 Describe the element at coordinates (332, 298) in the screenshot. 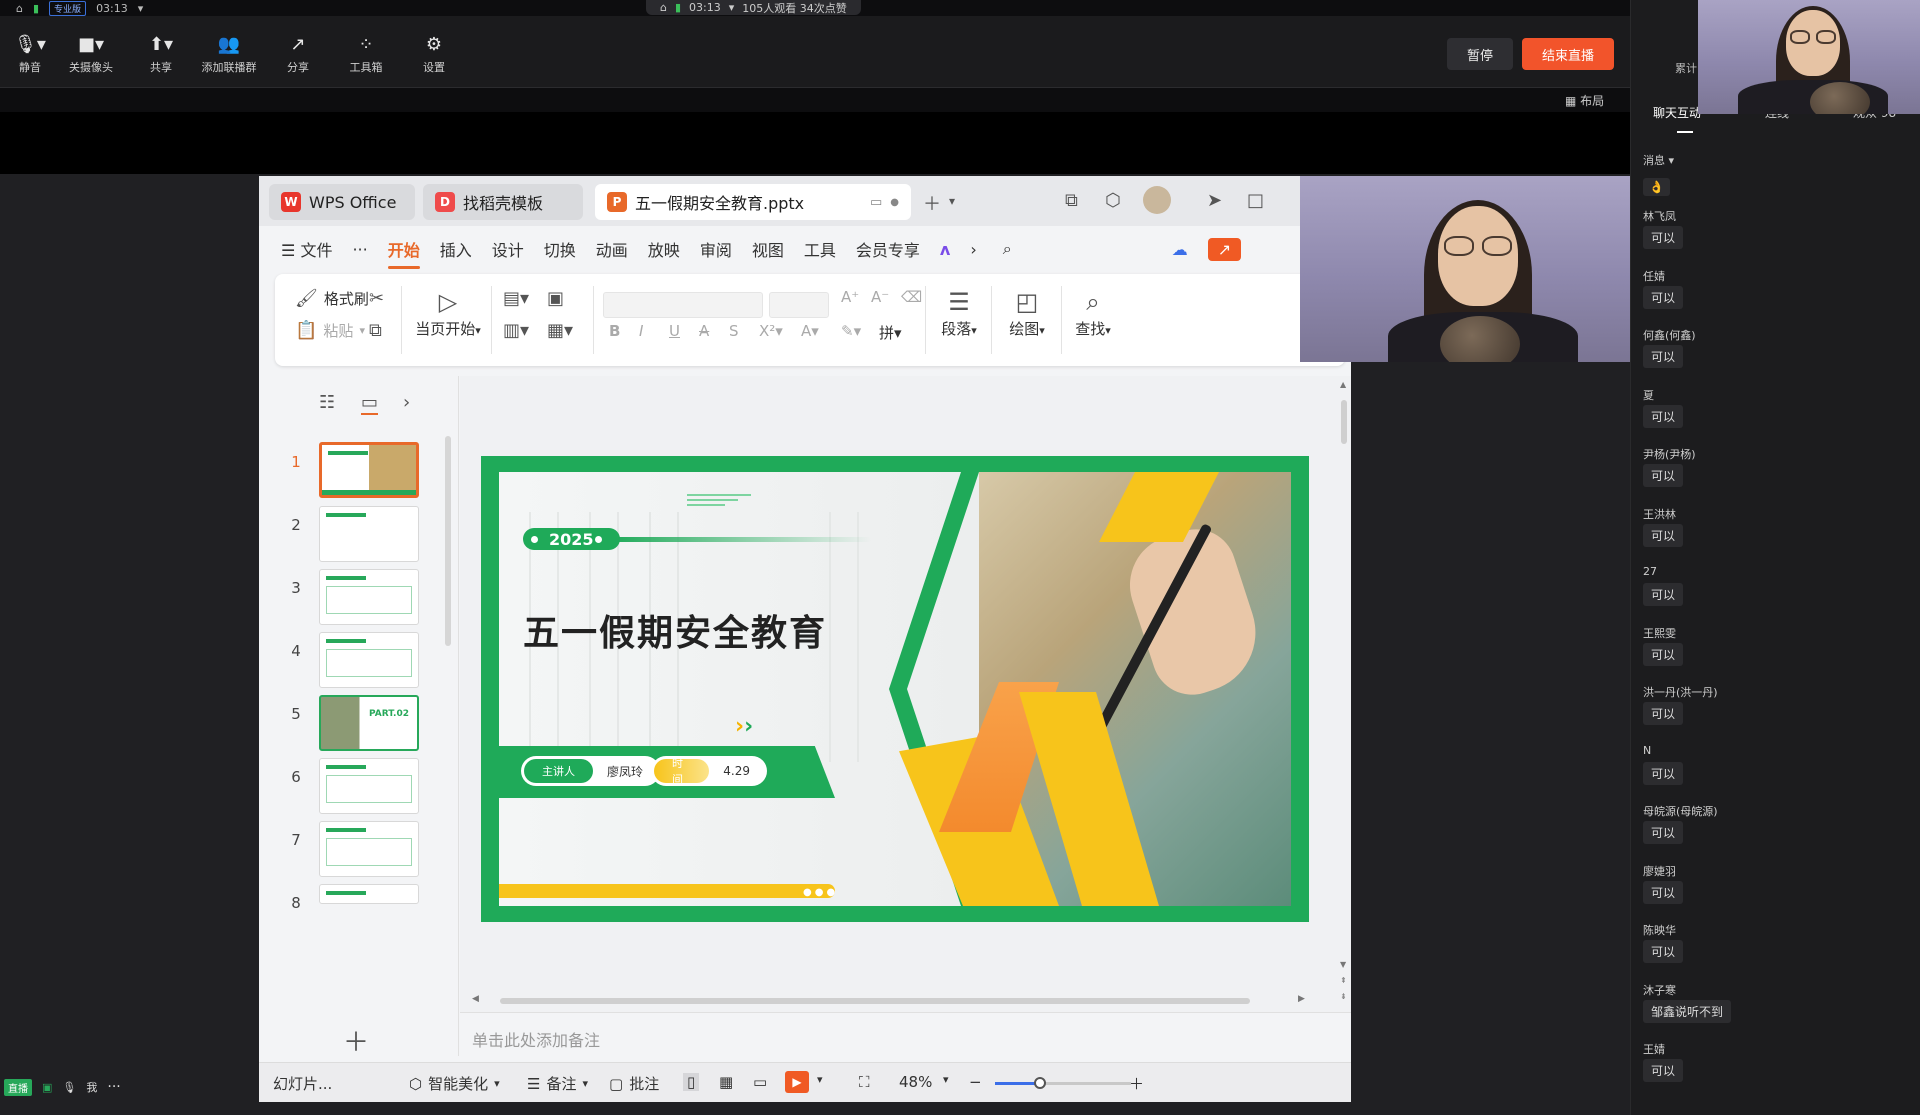

I see `format-painter-button: 🖌 格式刷` at that location.